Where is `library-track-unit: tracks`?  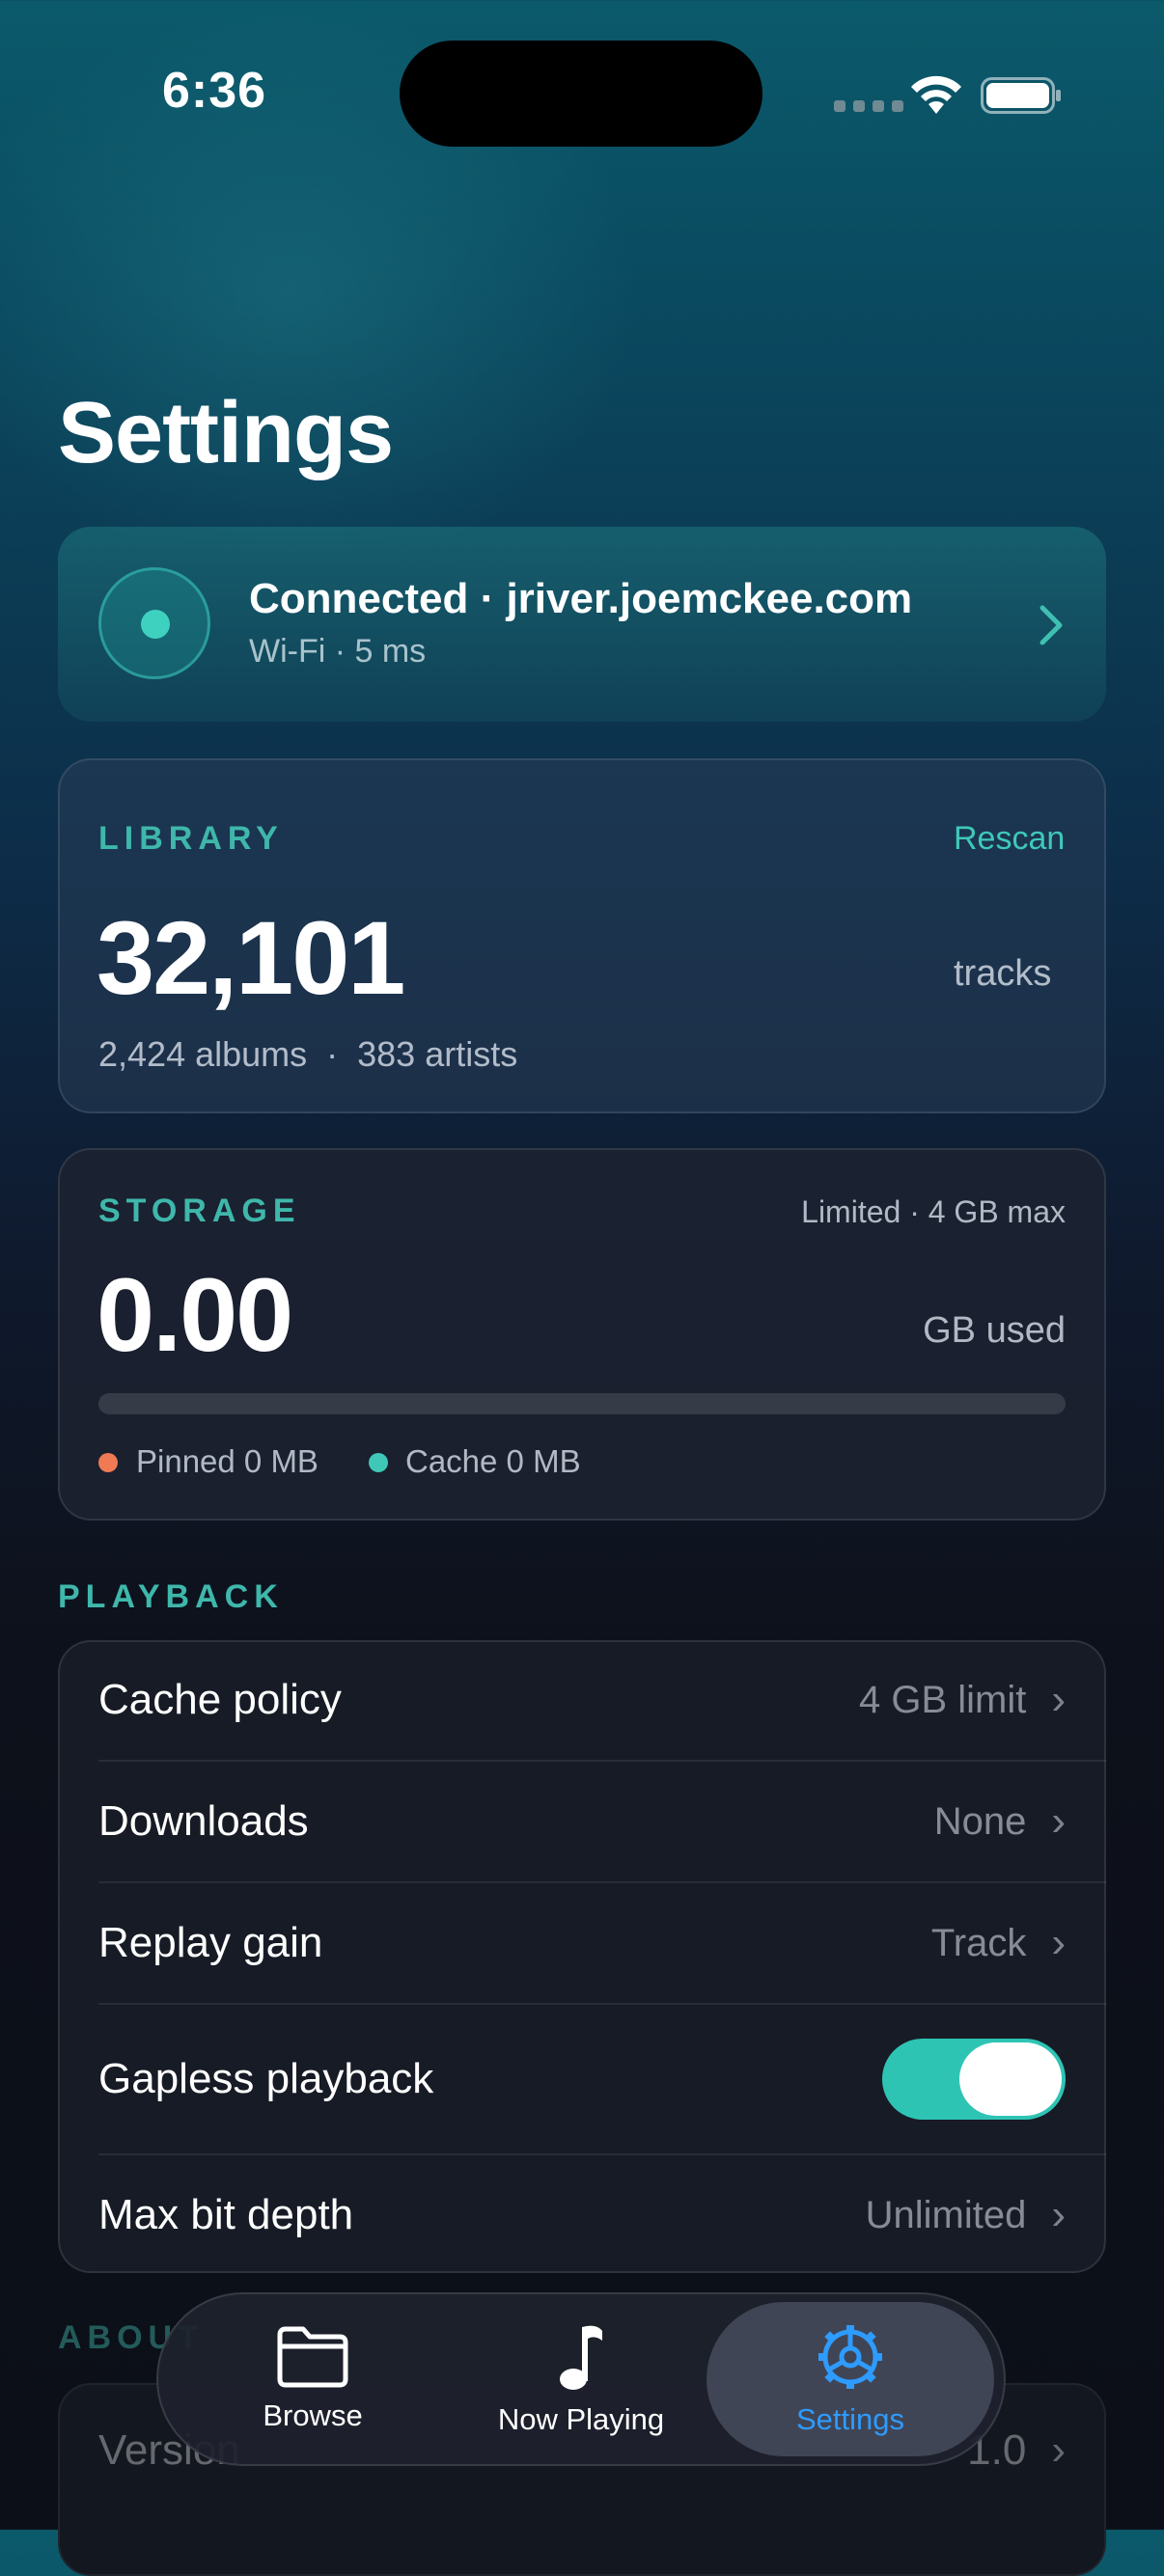 library-track-unit: tracks is located at coordinates (1003, 974).